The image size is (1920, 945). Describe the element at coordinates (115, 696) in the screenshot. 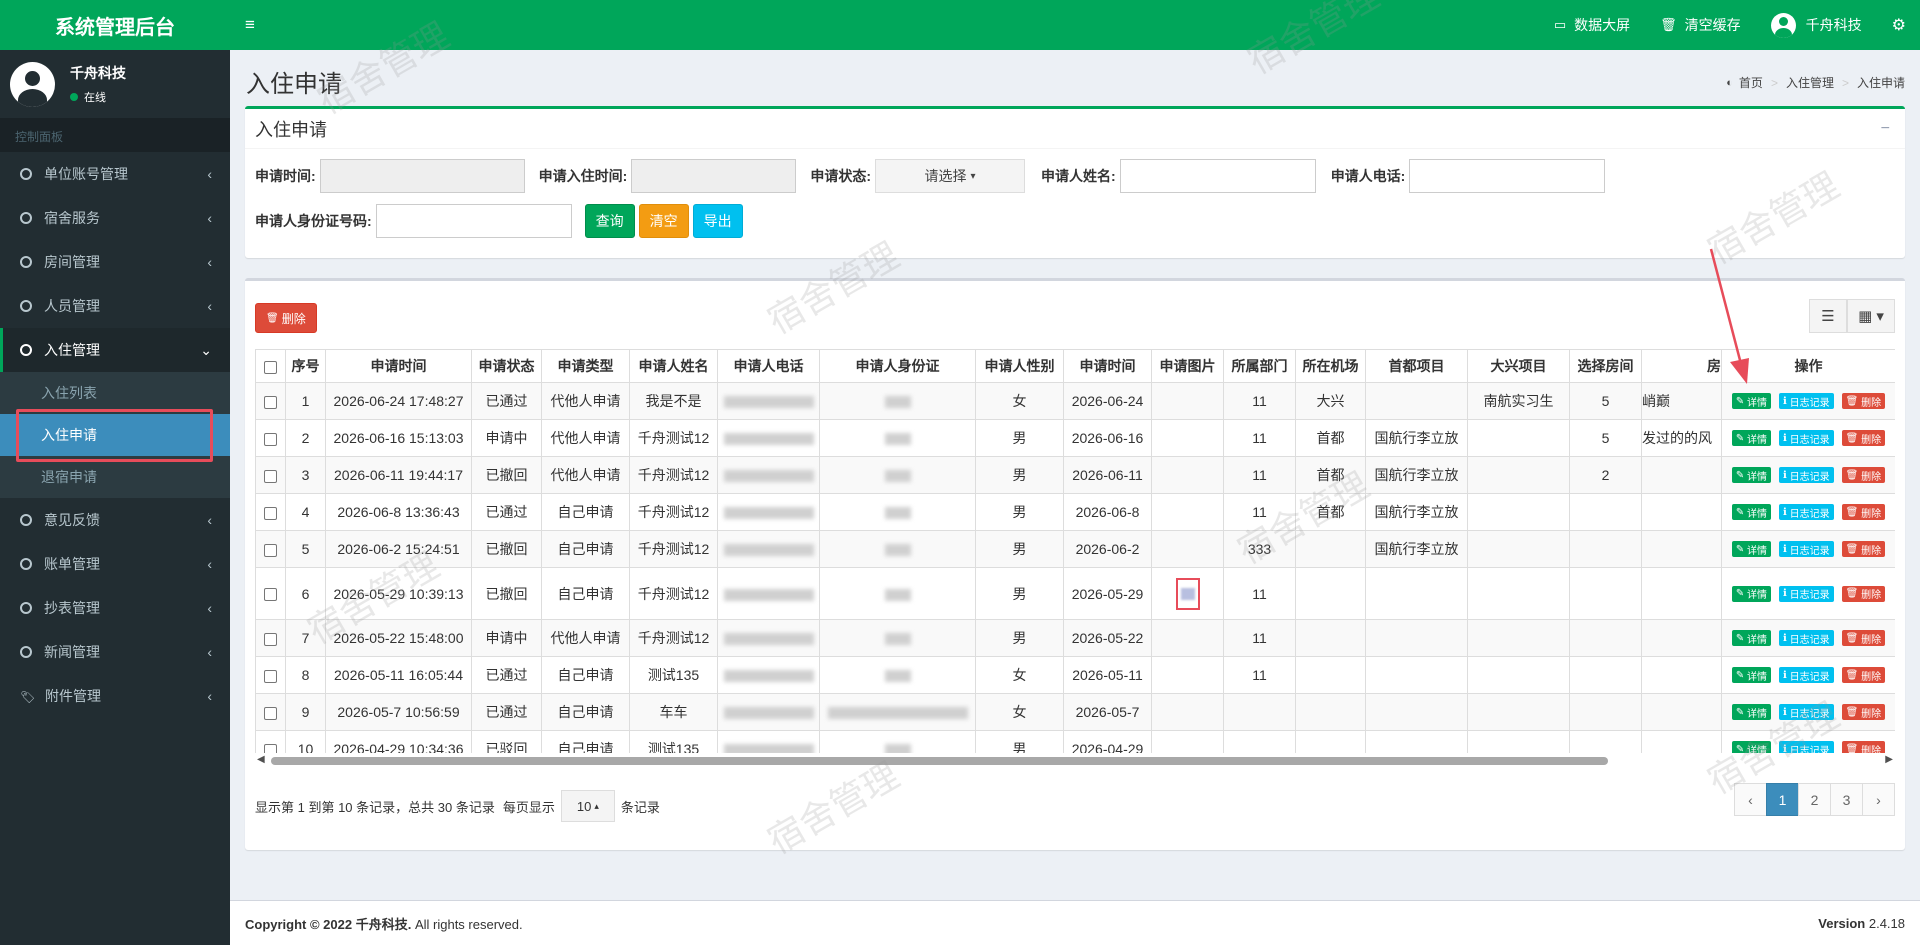

I see `sidebar-item-attachments: 🏷 附件管理 ‹` at that location.